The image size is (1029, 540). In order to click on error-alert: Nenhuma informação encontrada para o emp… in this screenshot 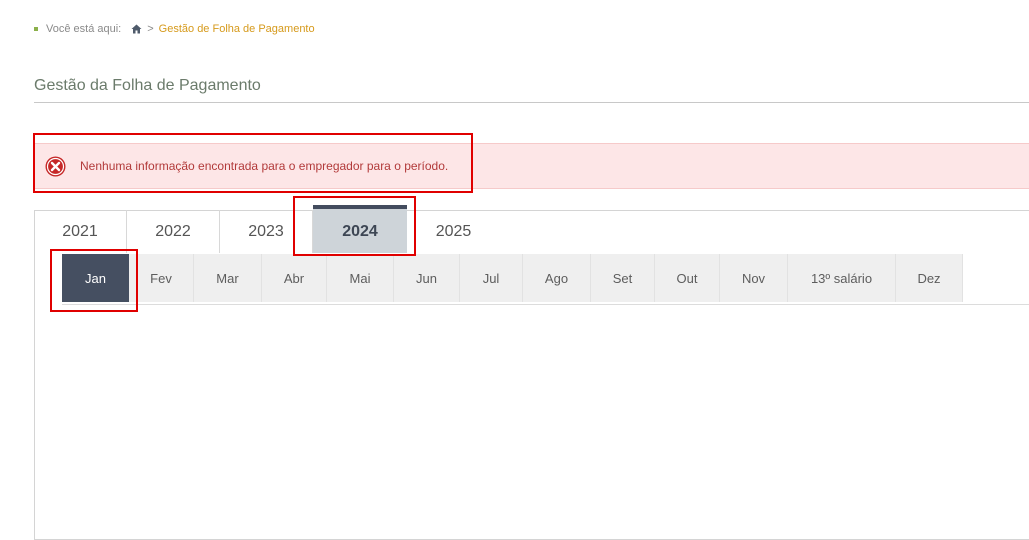, I will do `click(531, 166)`.